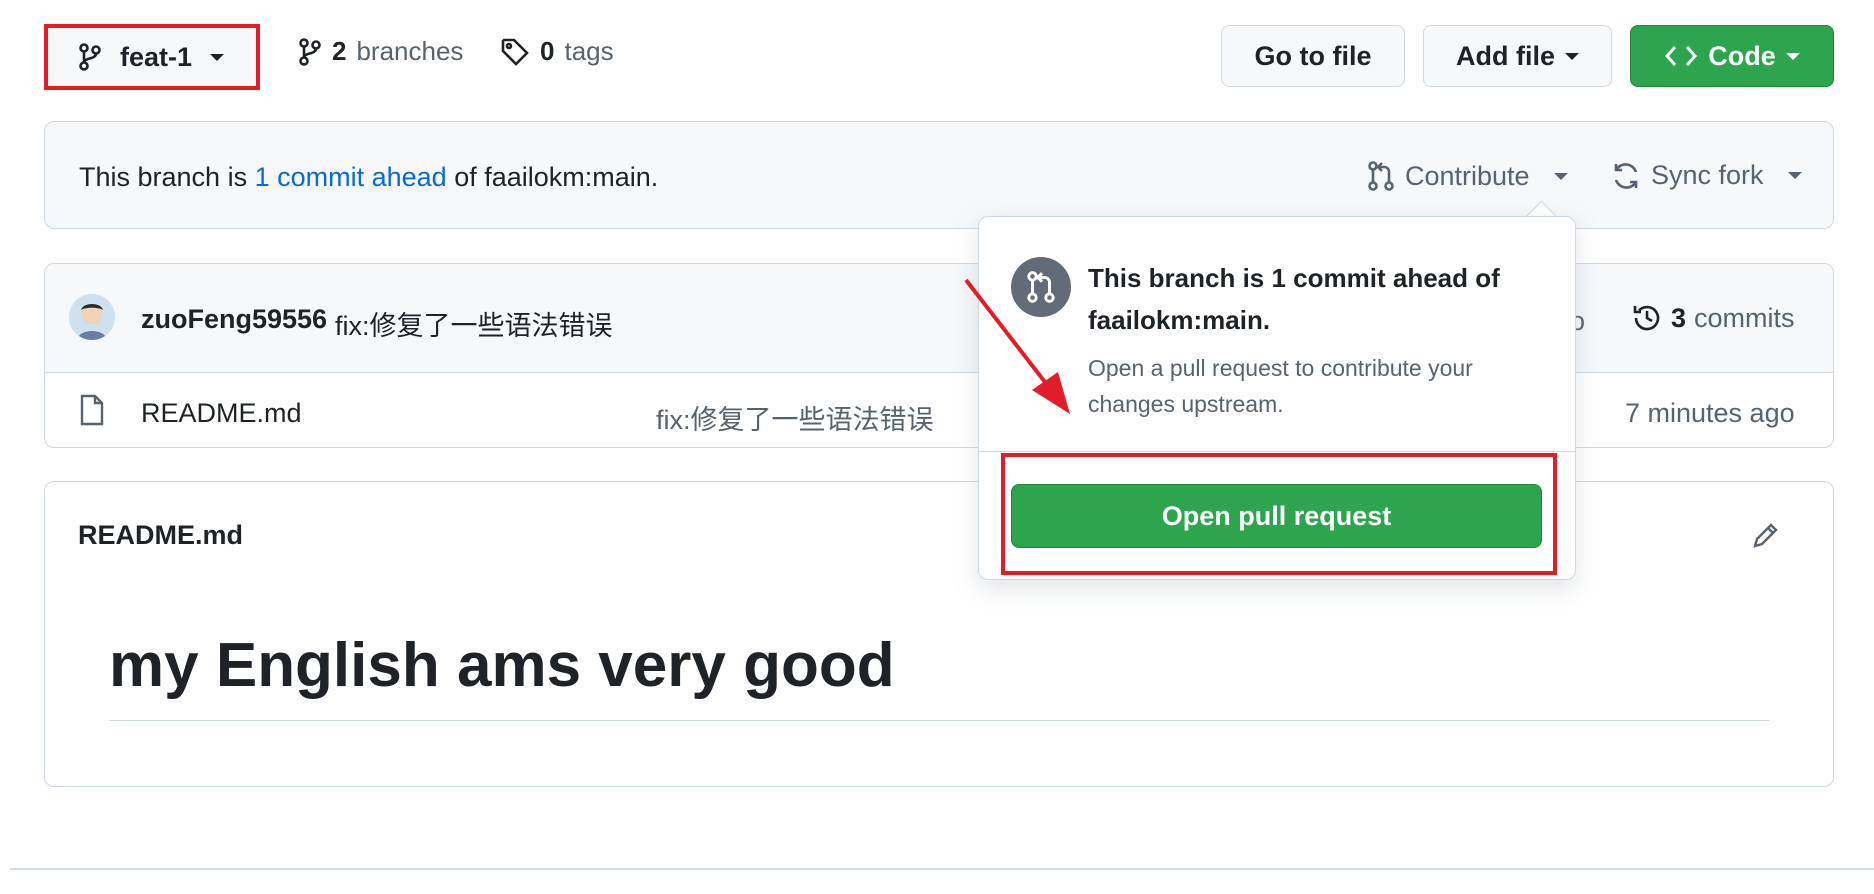 This screenshot has width=1874, height=894. I want to click on code-label: Code, so click(1742, 55).